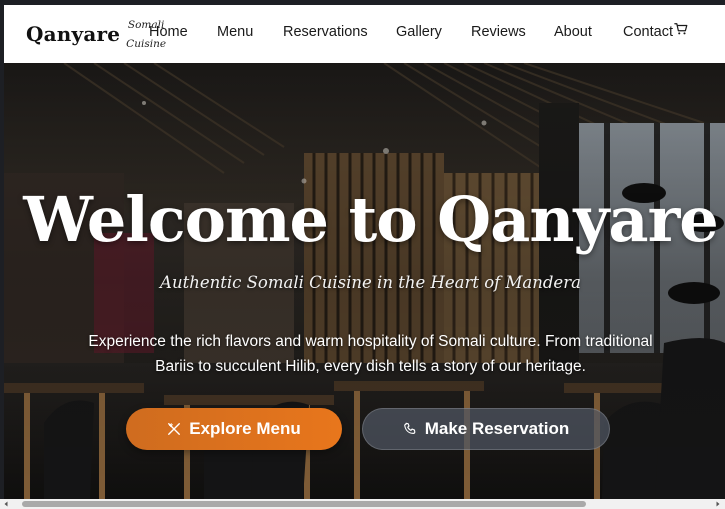 This screenshot has width=725, height=509. What do you see at coordinates (498, 32) in the screenshot?
I see `nav-reviews: Reviews` at bounding box center [498, 32].